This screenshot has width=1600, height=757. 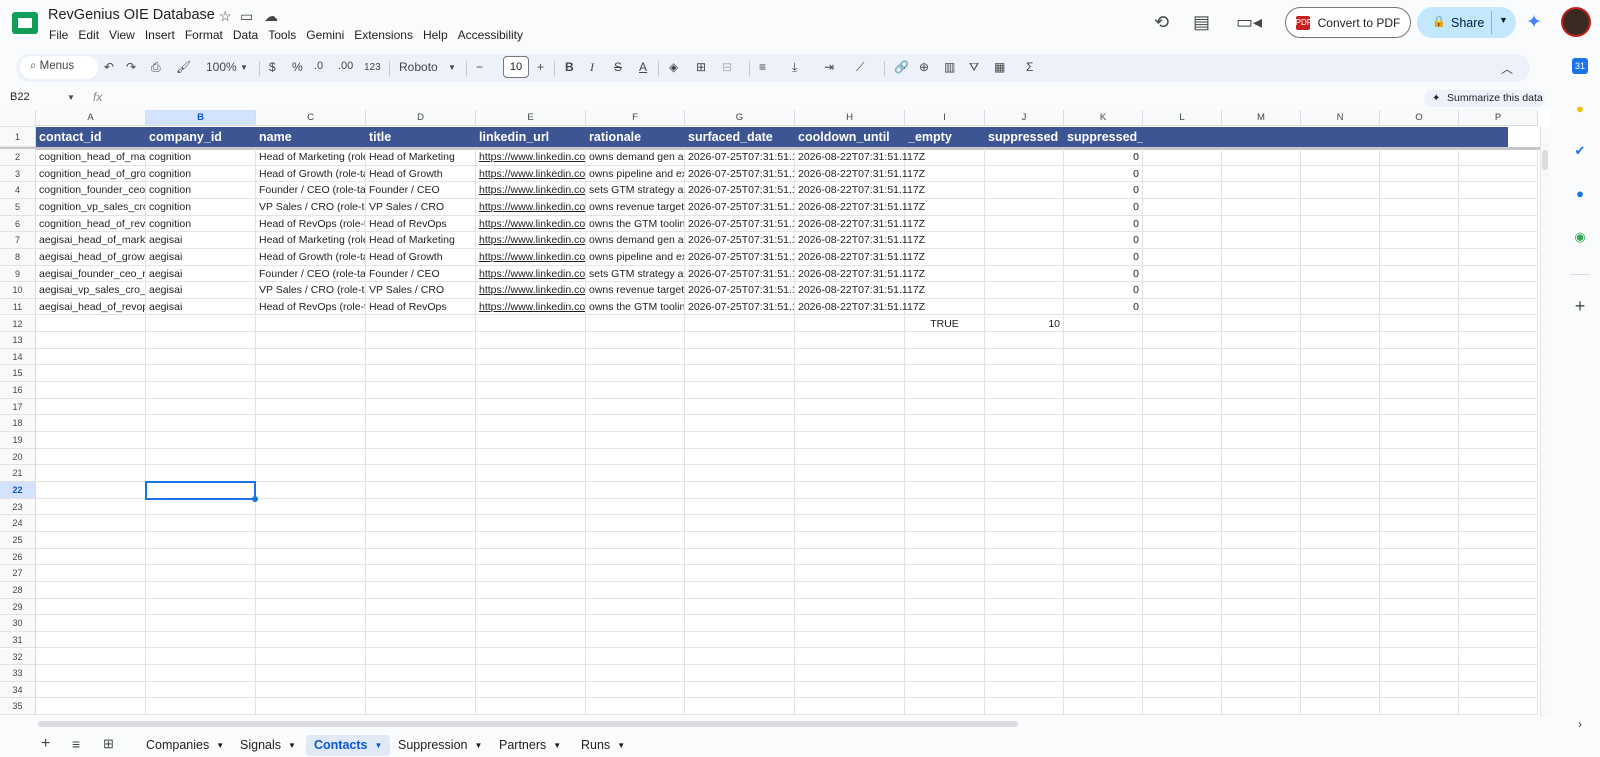 I want to click on select-all-corner, so click(x=18, y=118).